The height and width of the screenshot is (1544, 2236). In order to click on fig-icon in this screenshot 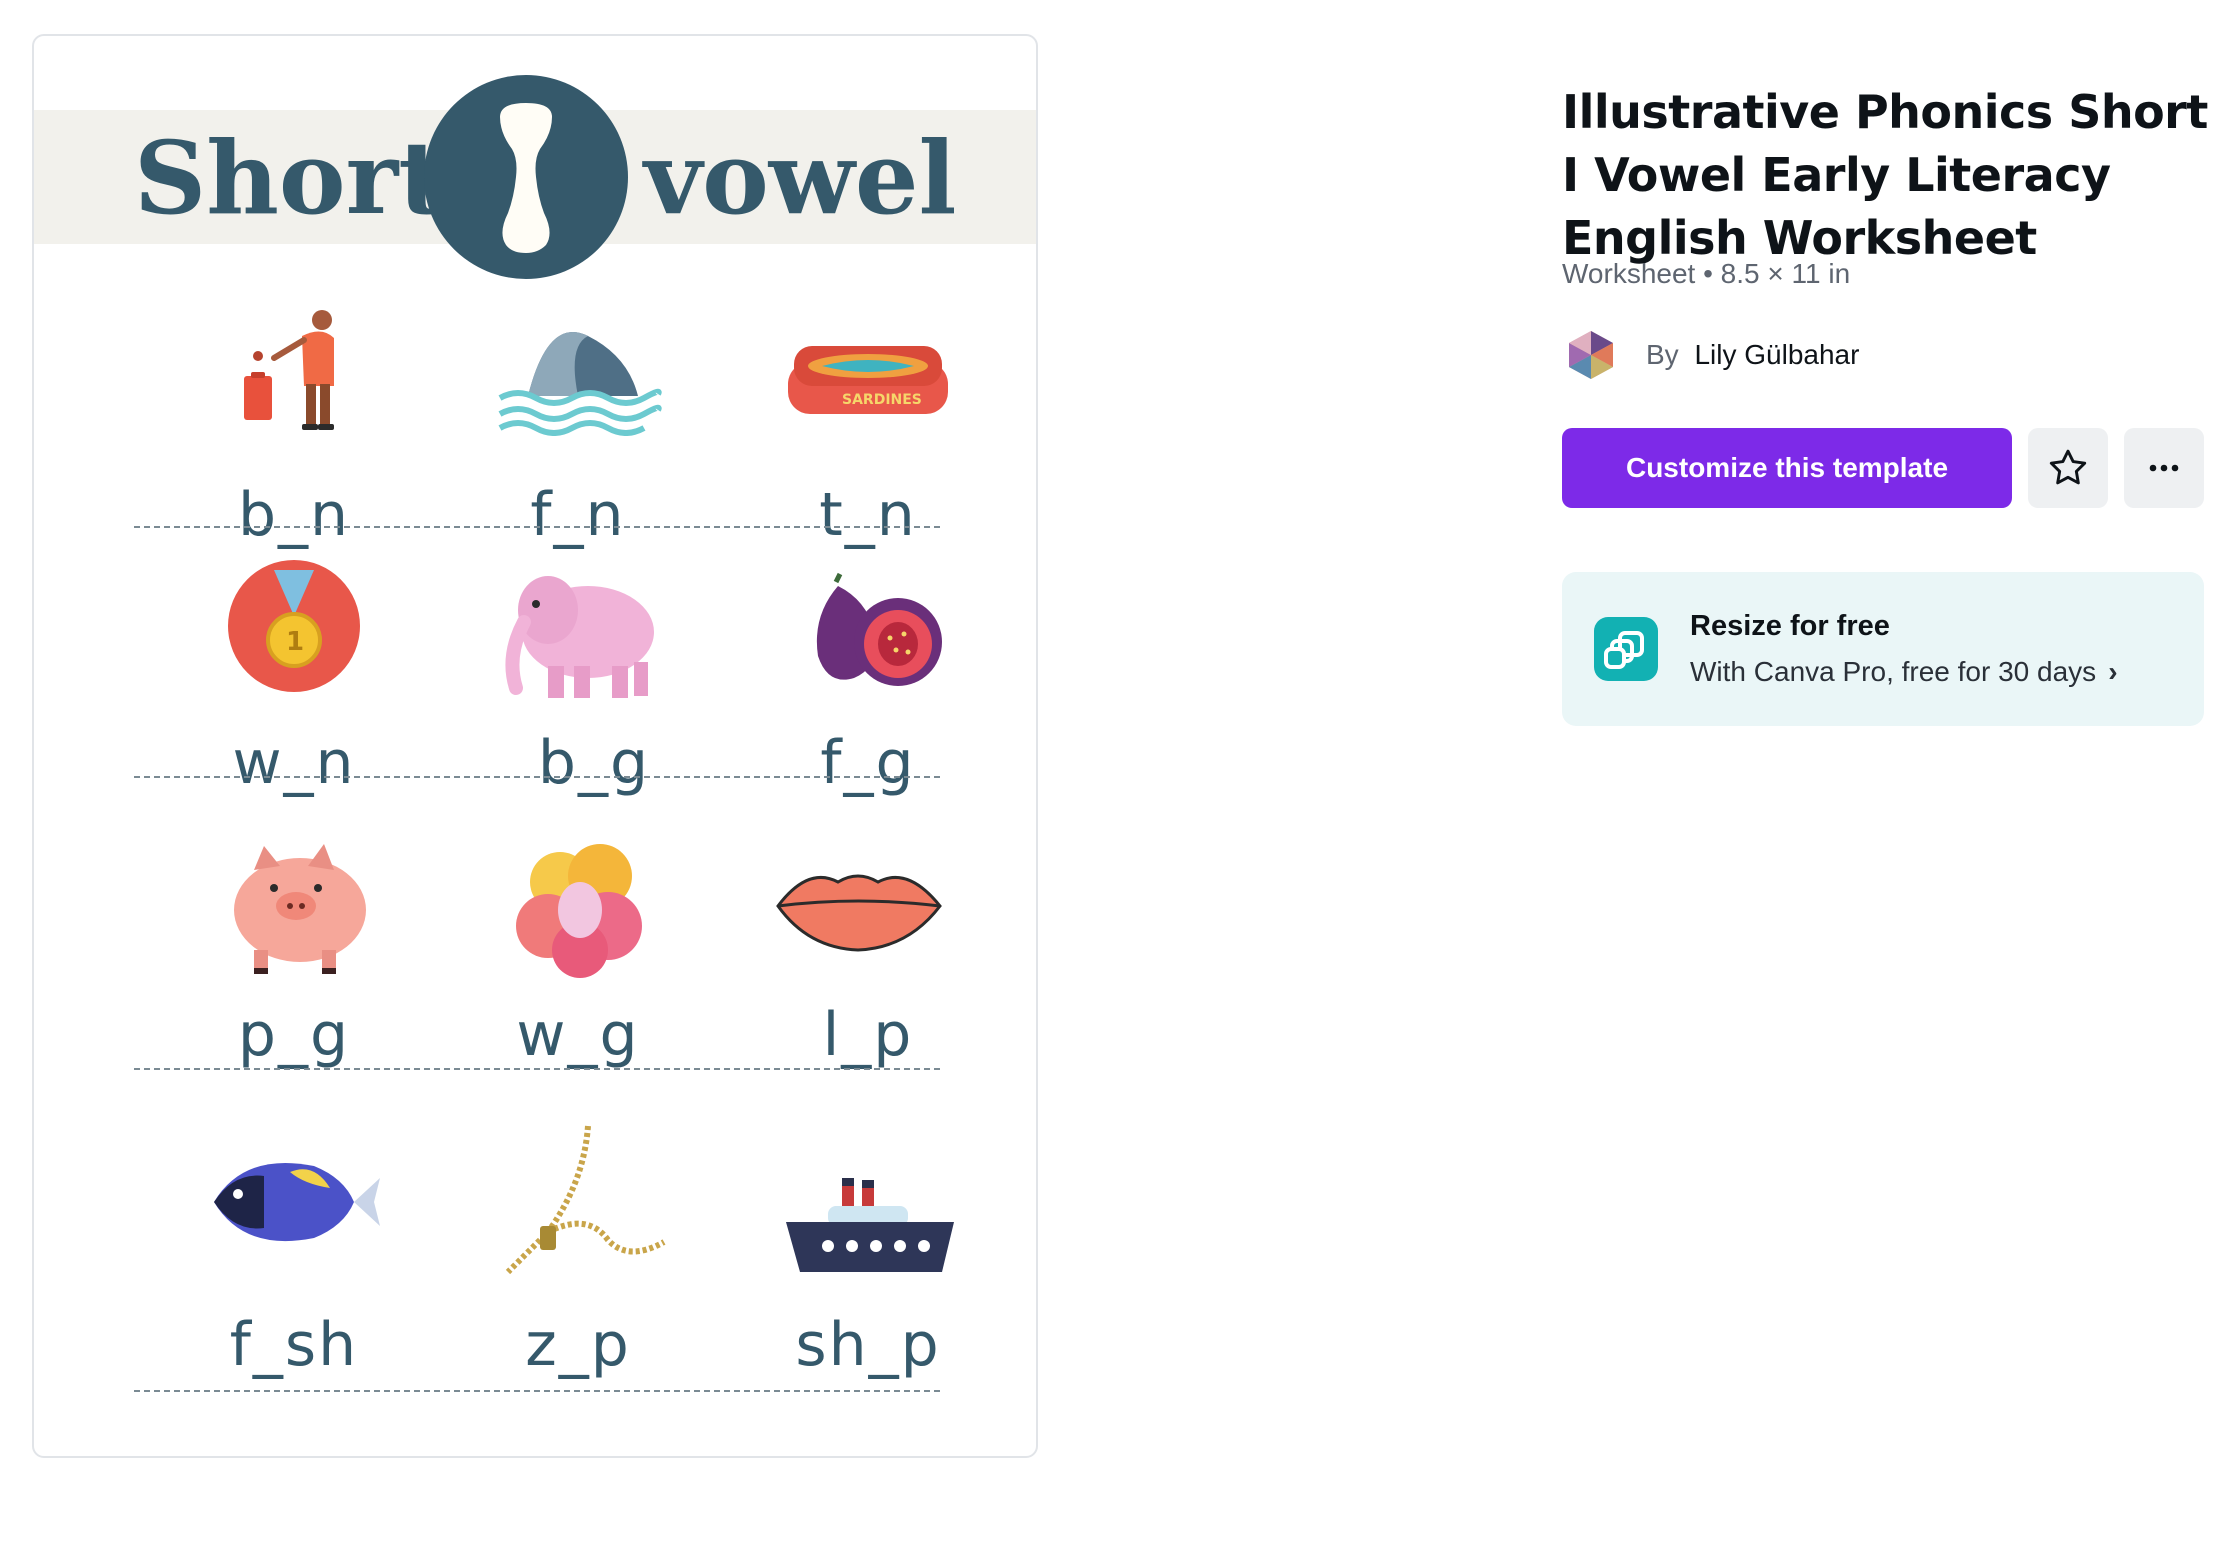, I will do `click(868, 626)`.